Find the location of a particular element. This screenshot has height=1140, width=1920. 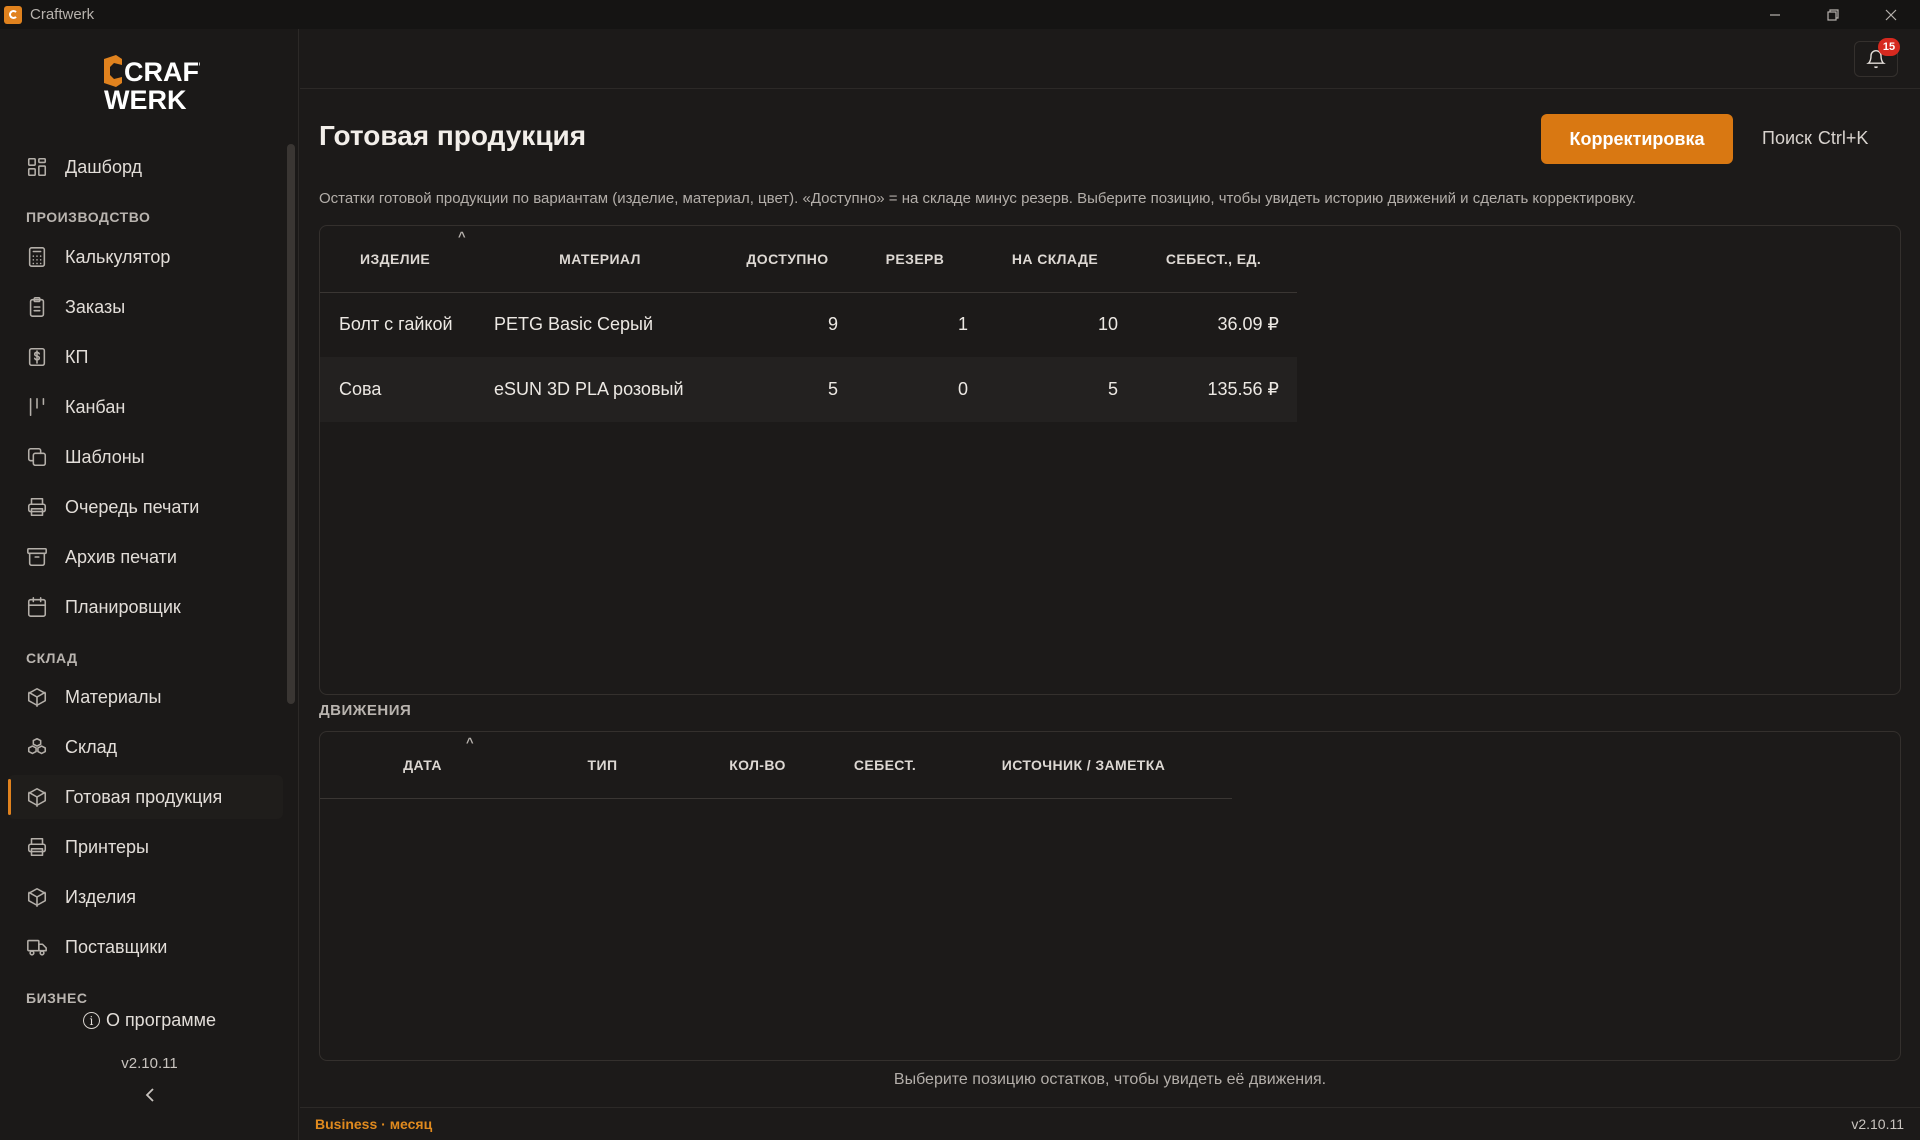

about-link: i О программе is located at coordinates (149, 1020).